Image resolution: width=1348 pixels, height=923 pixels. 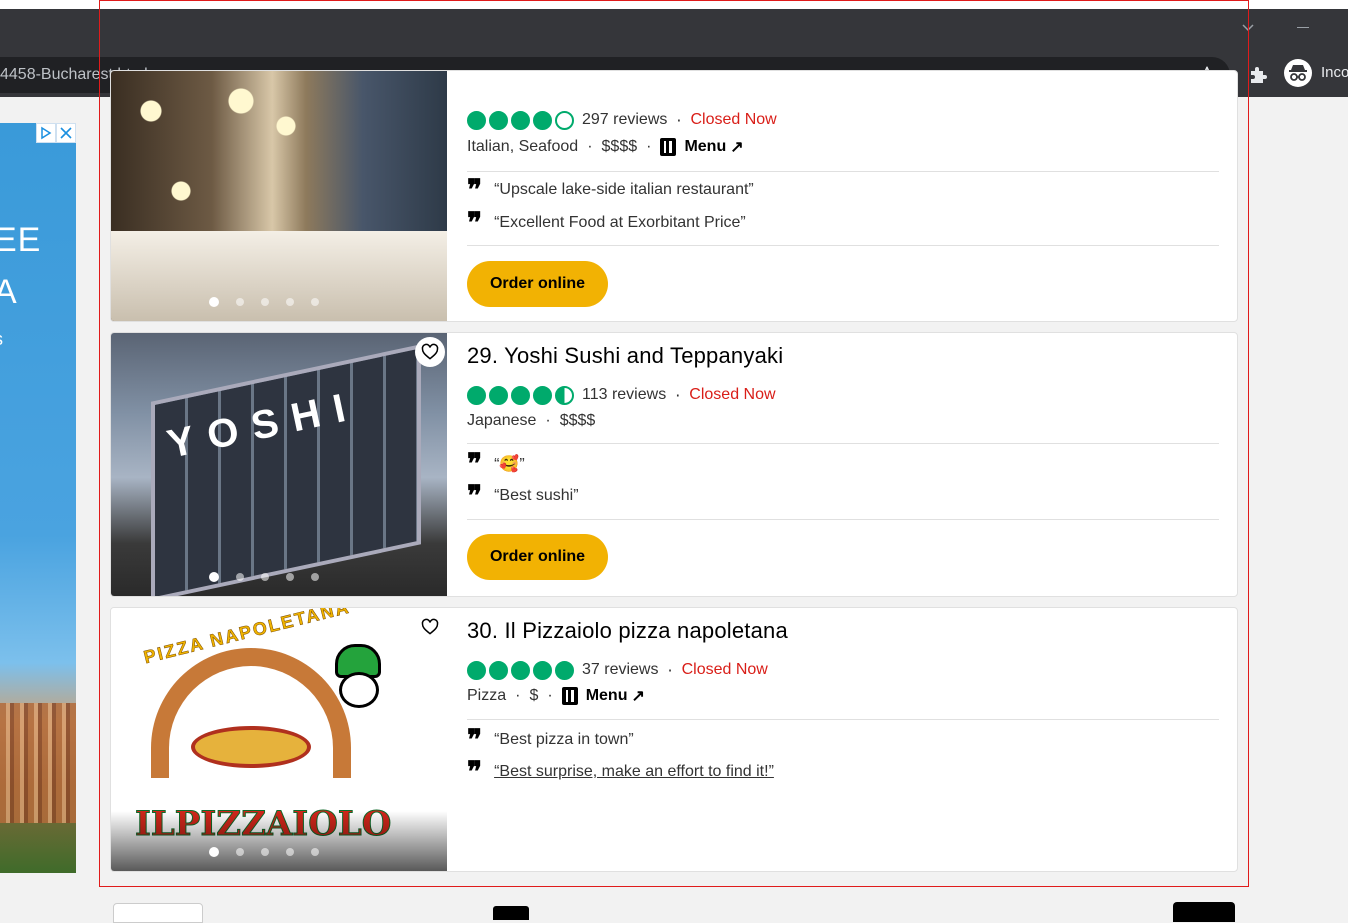 What do you see at coordinates (536, 495) in the screenshot?
I see `review-snippet-text: “Best sushi”` at bounding box center [536, 495].